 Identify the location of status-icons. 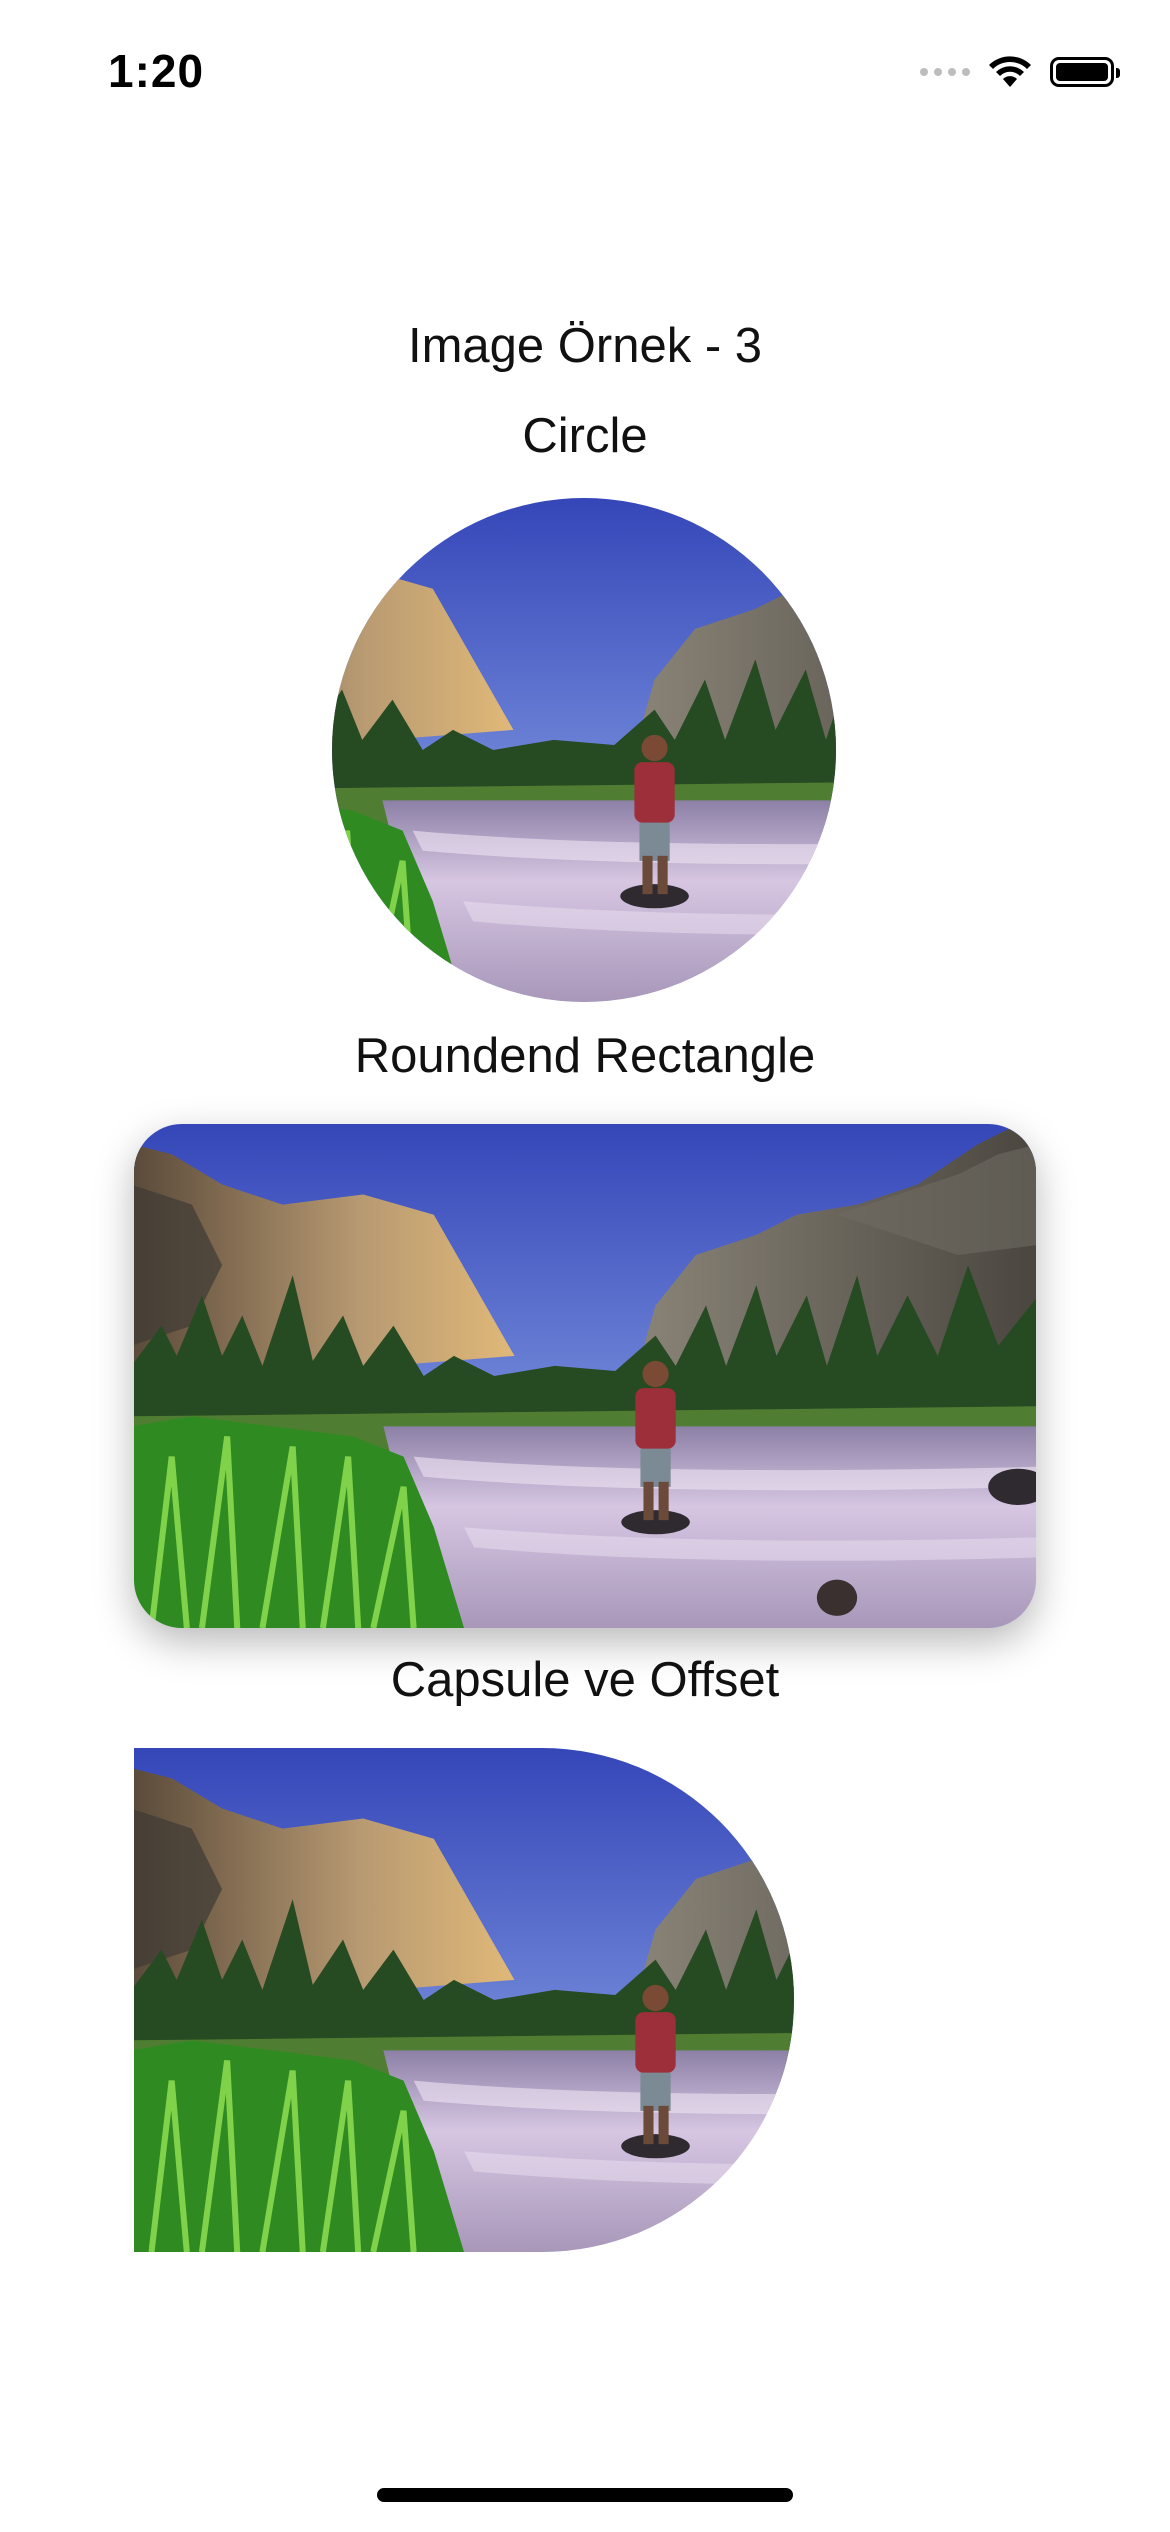
(1020, 72).